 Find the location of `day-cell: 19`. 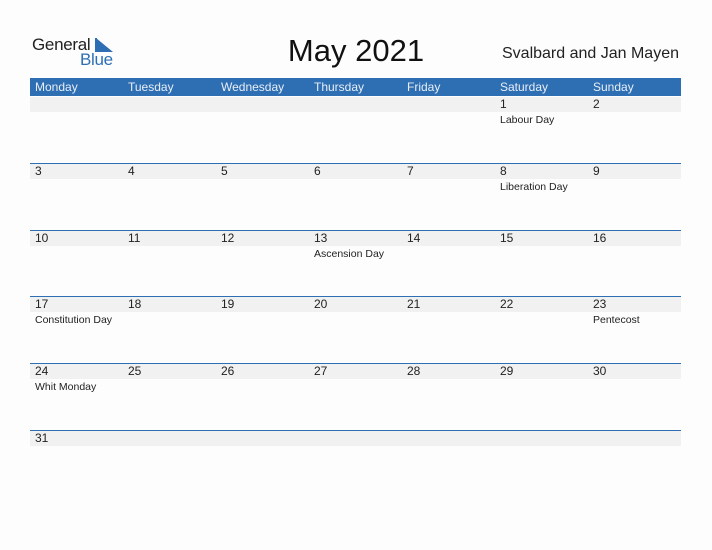

day-cell: 19 is located at coordinates (262, 327).